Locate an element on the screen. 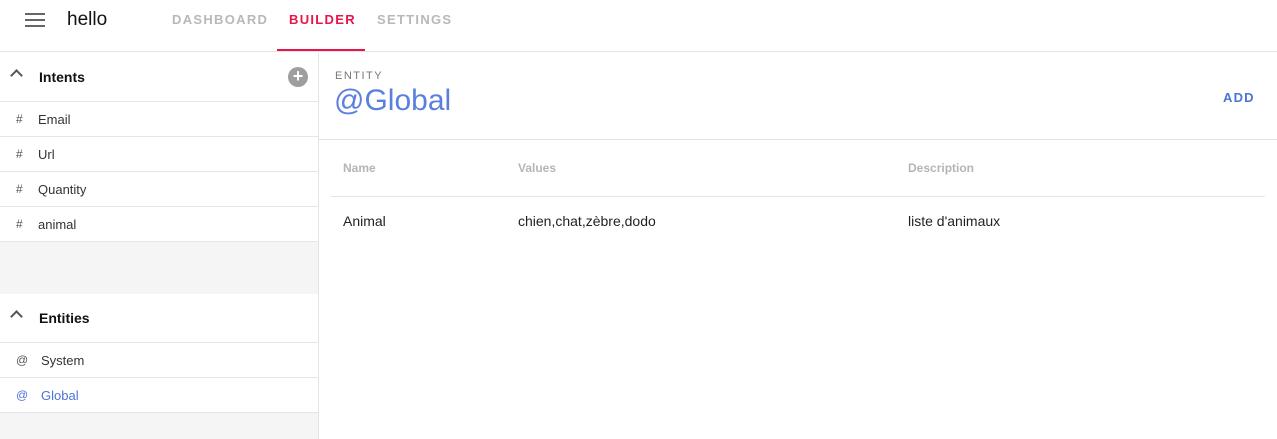  cell-name: Animal is located at coordinates (364, 221).